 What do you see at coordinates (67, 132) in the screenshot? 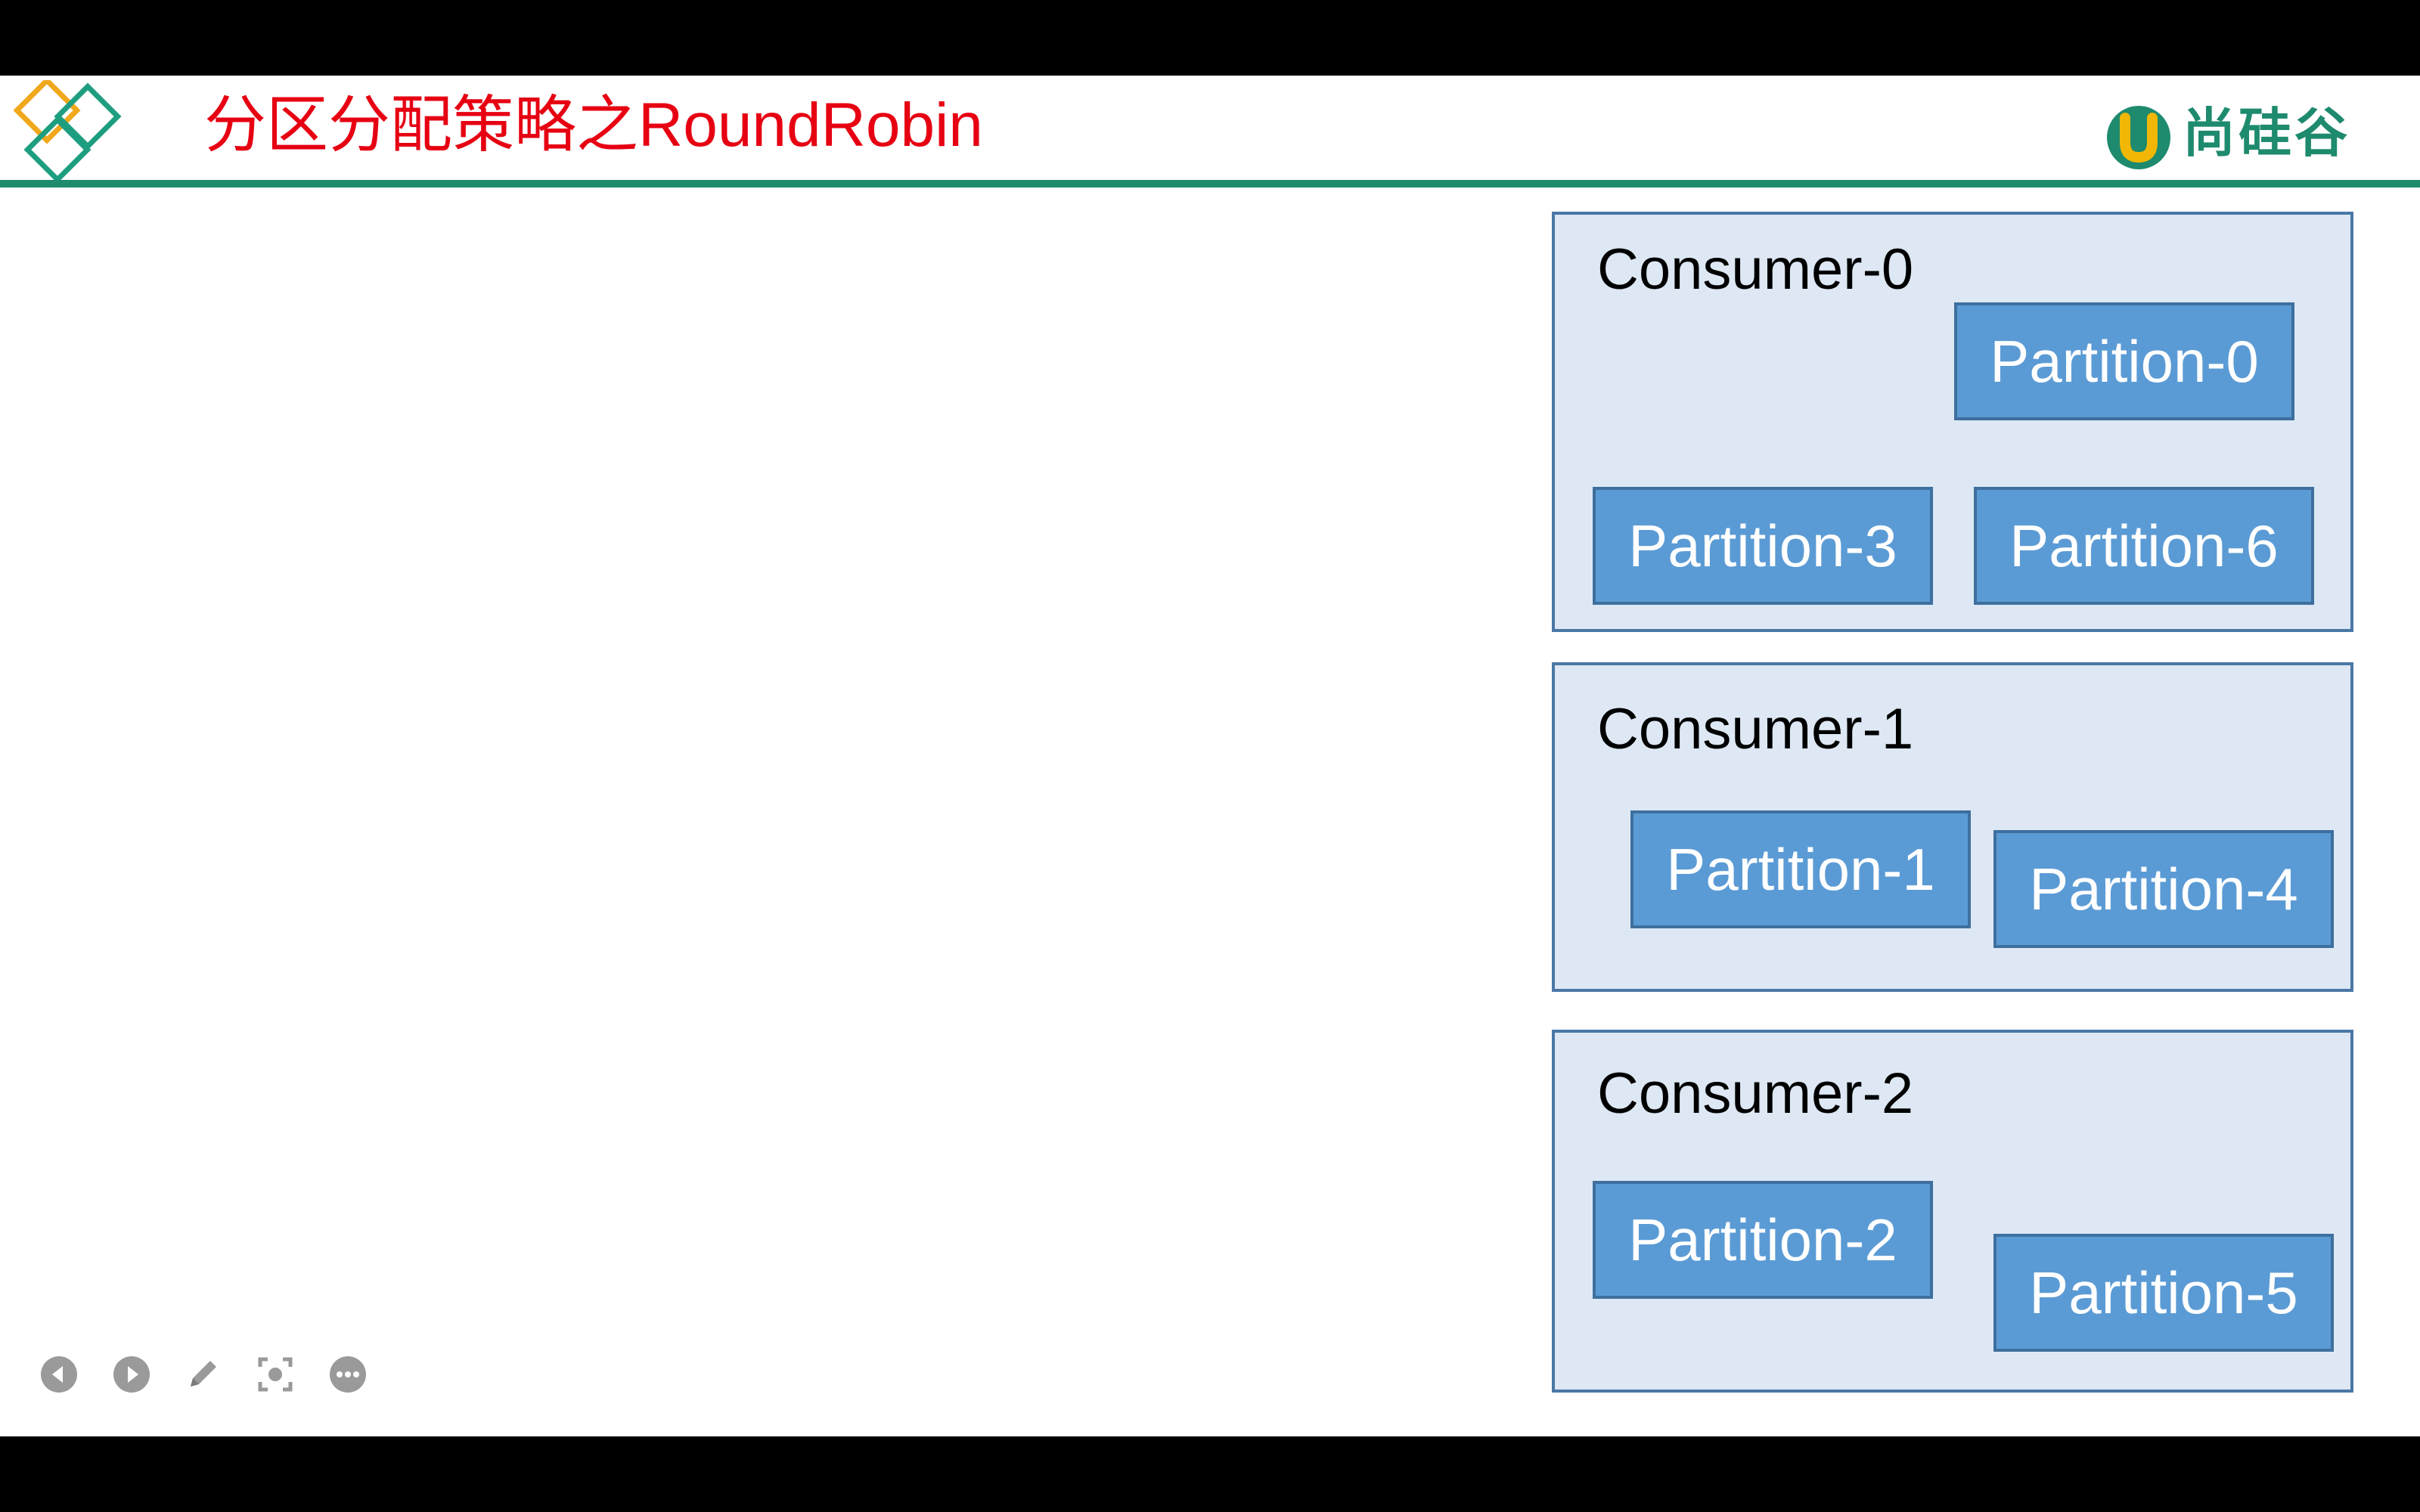
I see `diamond-logo-icon` at bounding box center [67, 132].